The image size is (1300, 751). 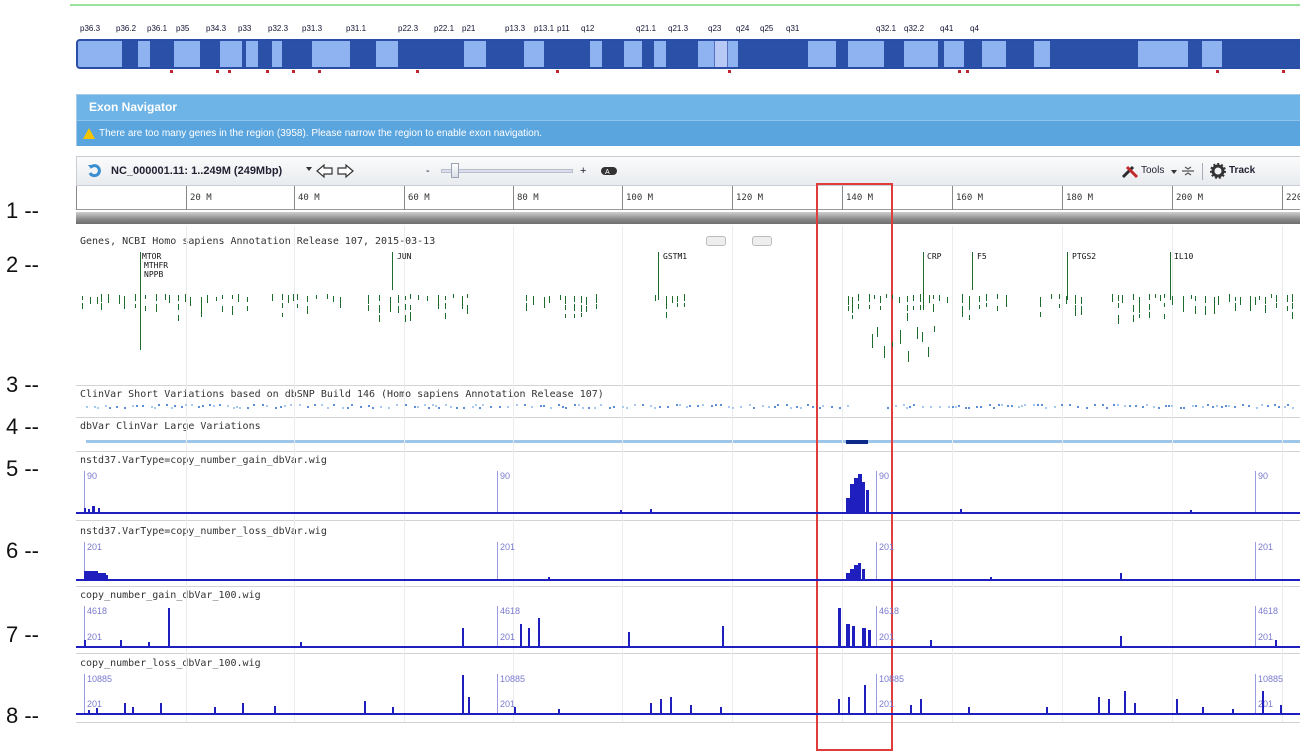 I want to click on zoom-out-button: -, so click(x=428, y=171).